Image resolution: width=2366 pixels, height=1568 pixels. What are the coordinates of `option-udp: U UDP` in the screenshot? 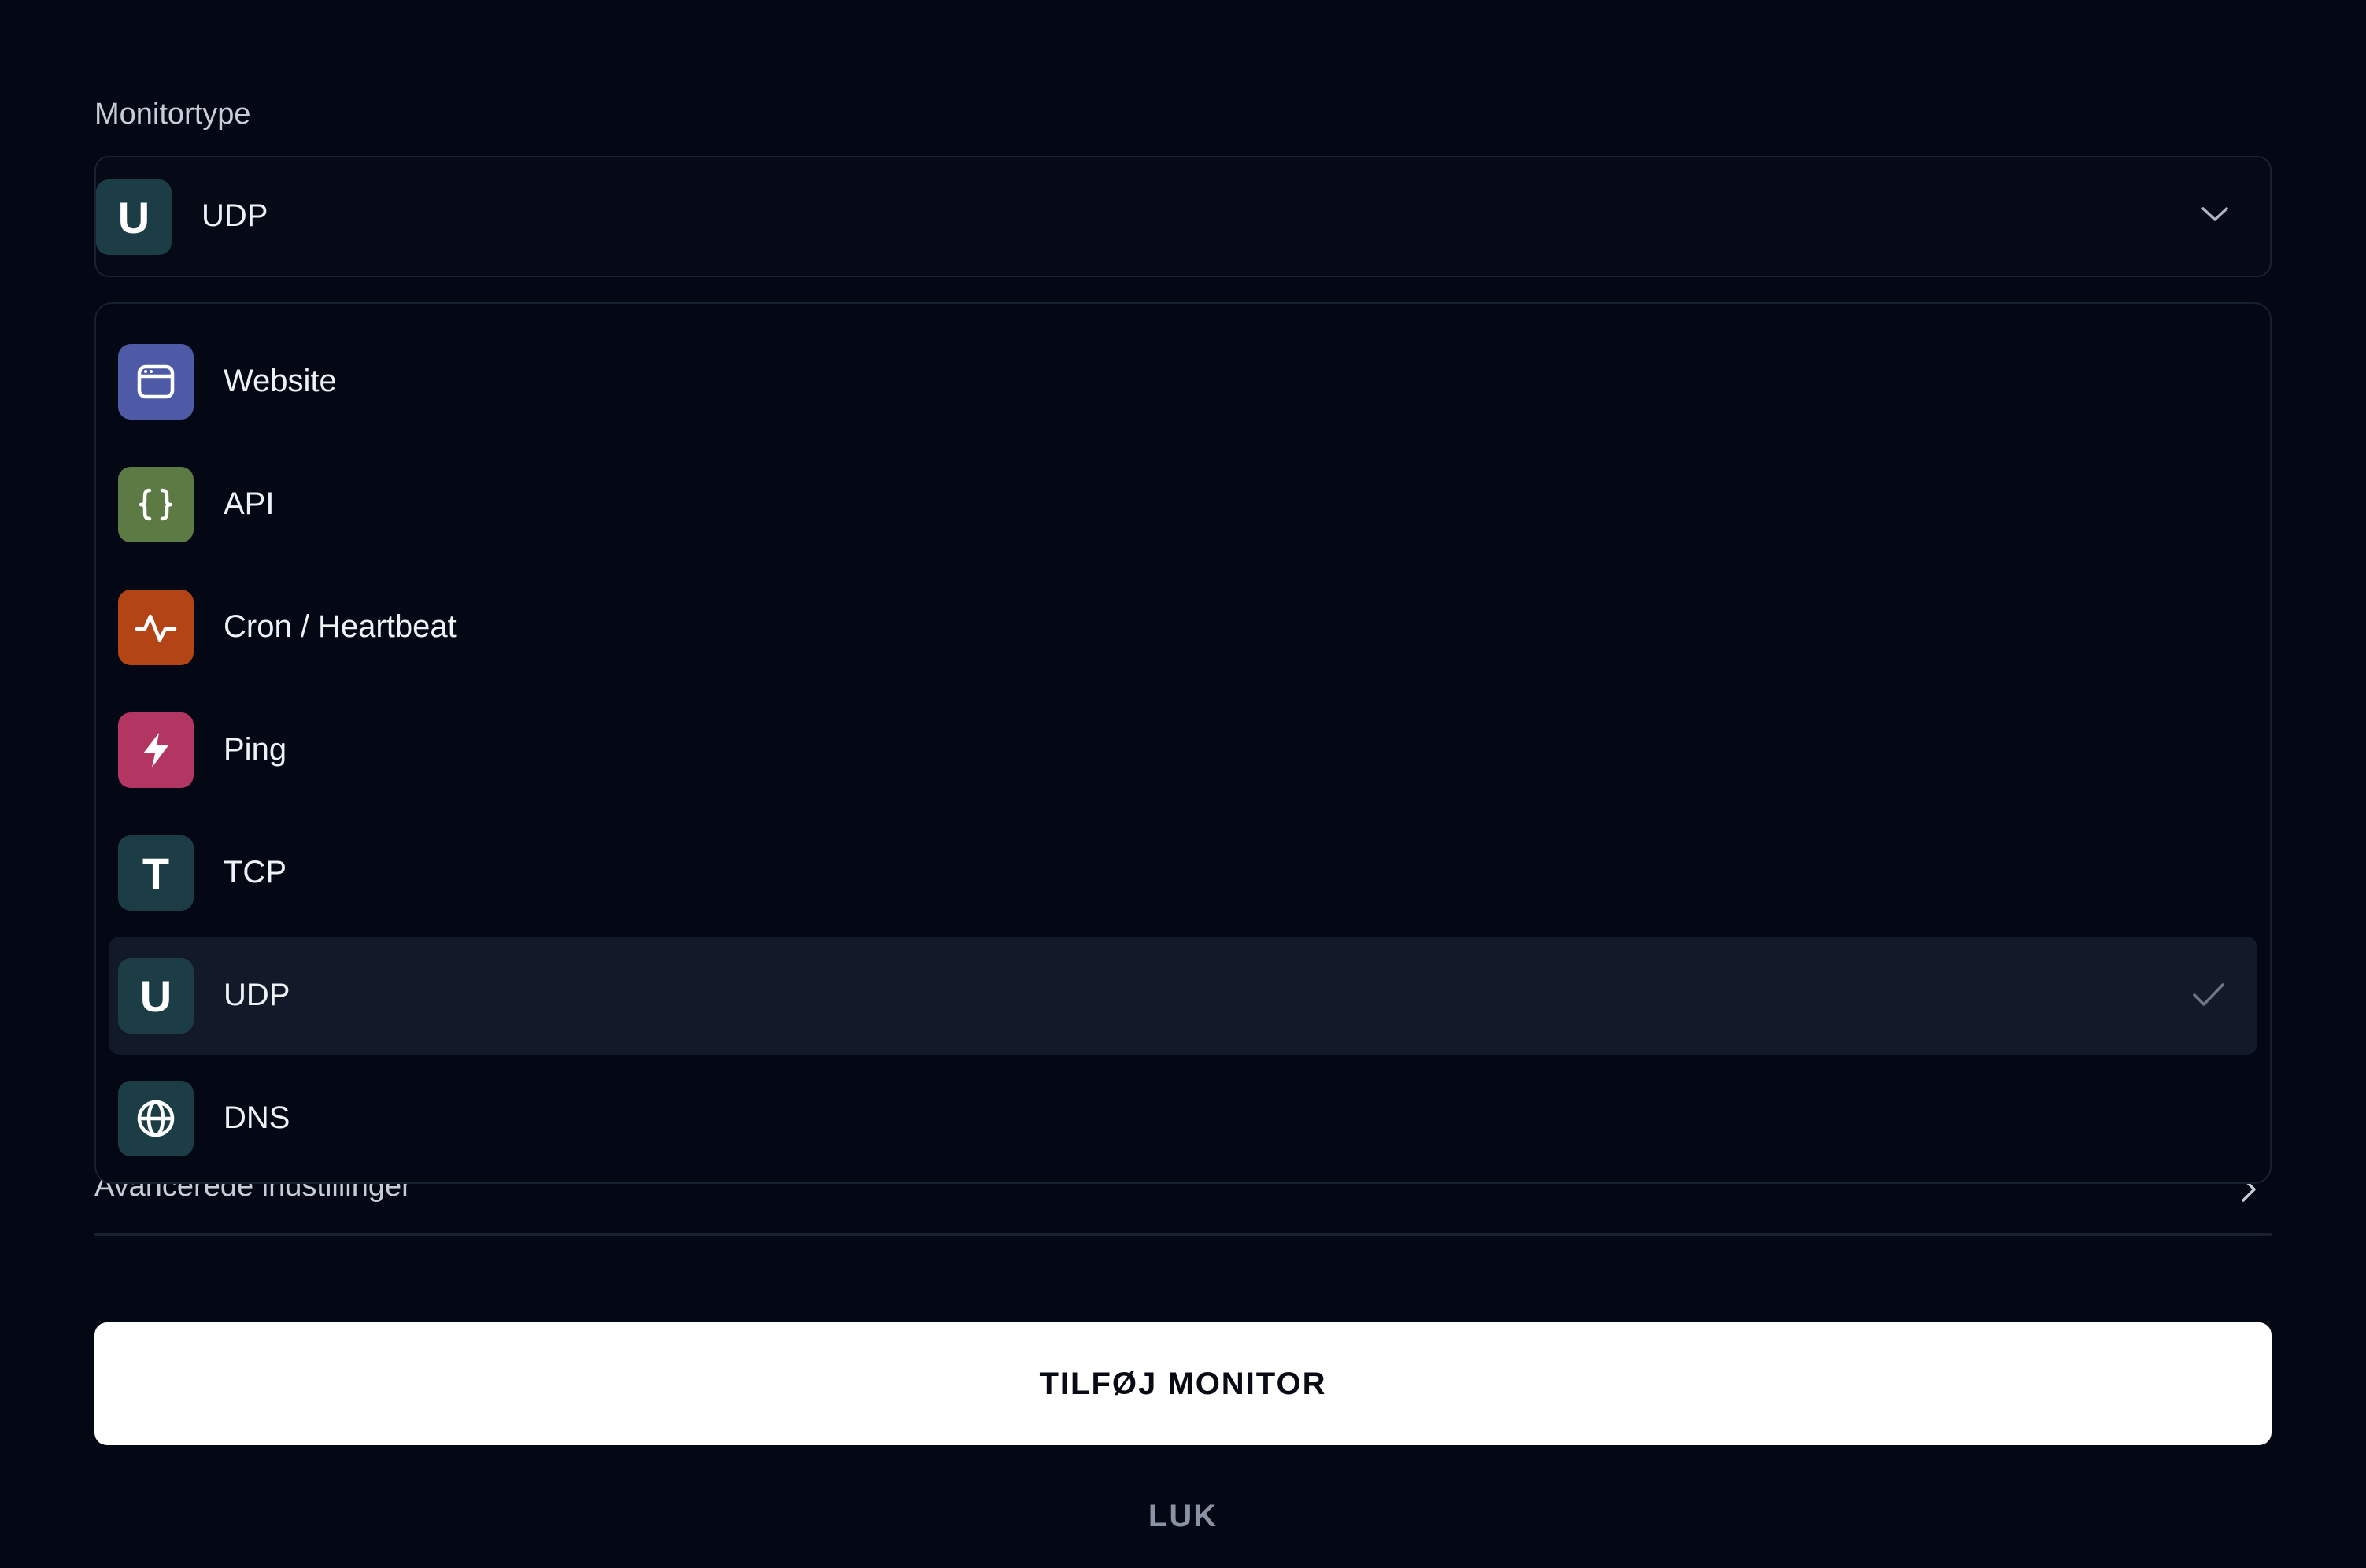 It's located at (1183, 996).